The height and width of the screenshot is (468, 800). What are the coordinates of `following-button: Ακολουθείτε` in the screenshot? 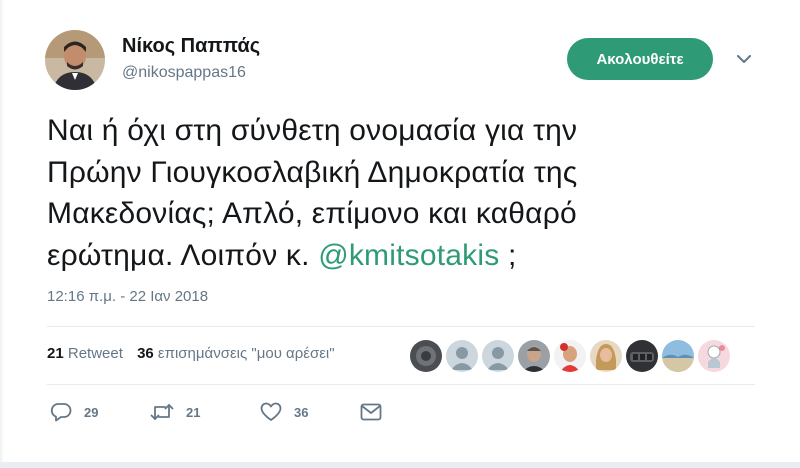 It's located at (640, 59).